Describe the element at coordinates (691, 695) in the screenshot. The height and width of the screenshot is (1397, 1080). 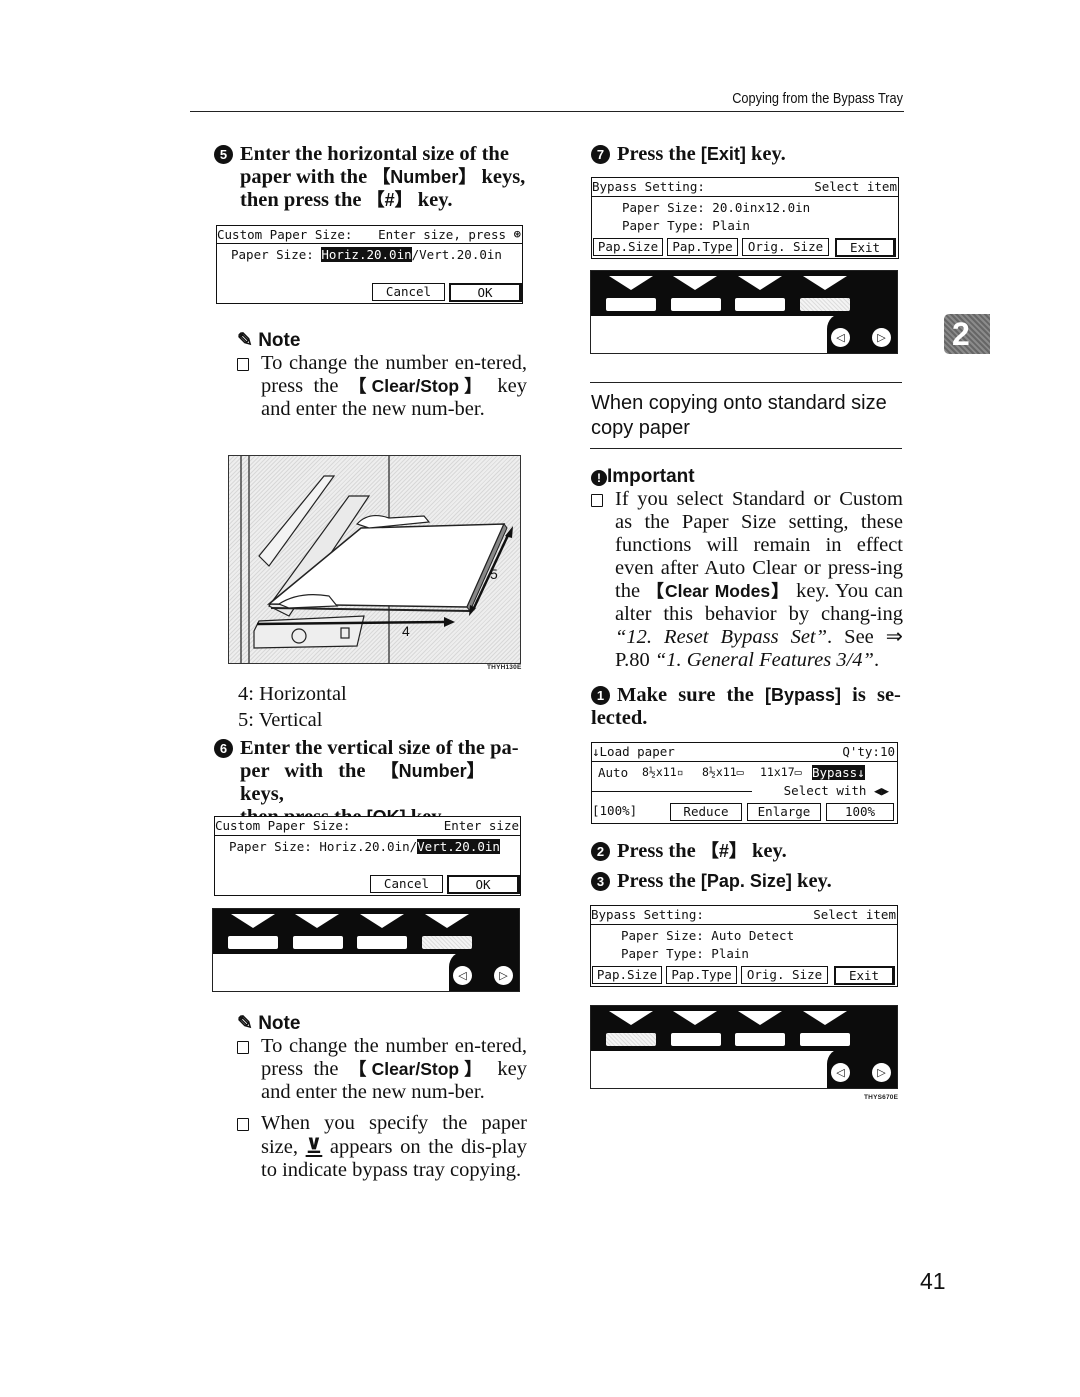
I see `step-text: Make sure the` at that location.